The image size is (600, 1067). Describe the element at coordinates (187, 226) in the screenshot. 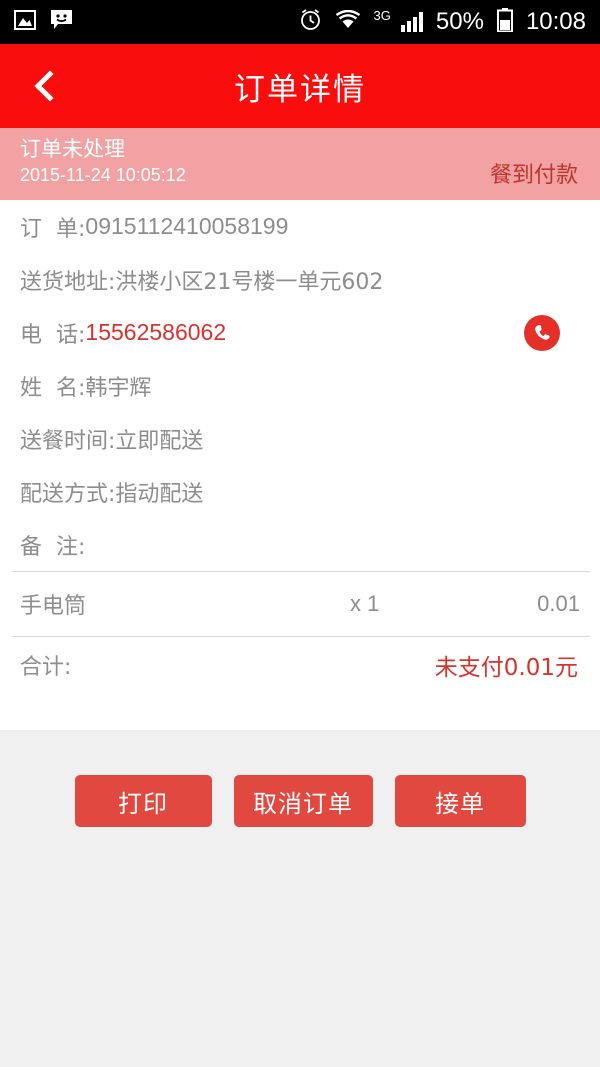

I see `detail-value-order-no: 0915112410058199` at that location.